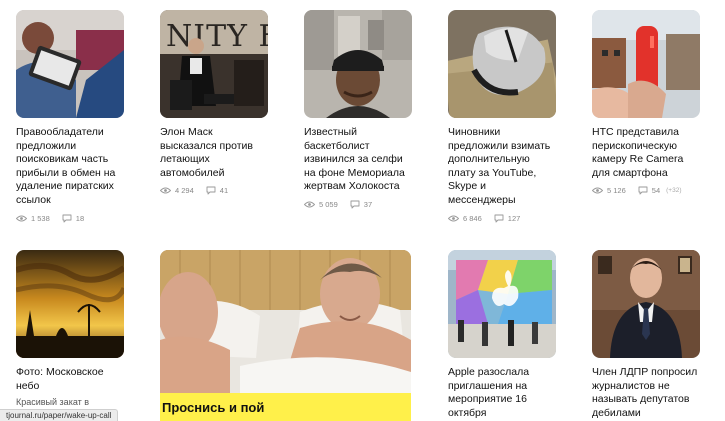 Image resolution: width=725 pixels, height=421 pixels. I want to click on views-count: 4 294, so click(184, 191).